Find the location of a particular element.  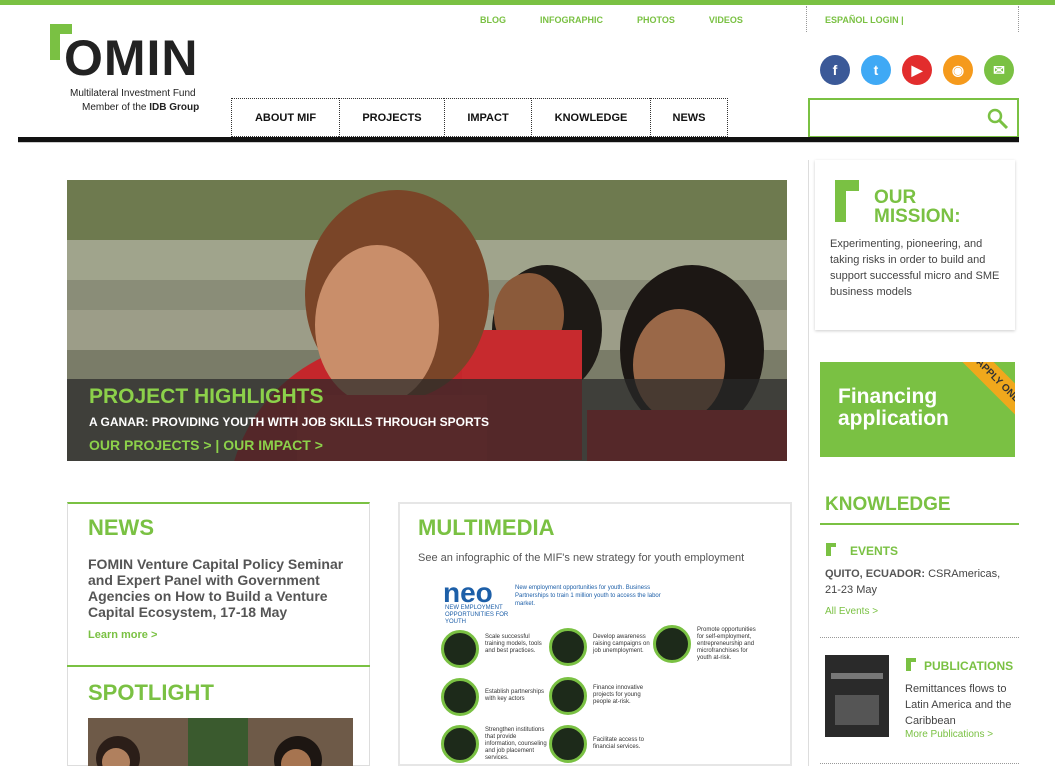

logo-tagline: Multilateral Investment Fund is located at coordinates (133, 93).